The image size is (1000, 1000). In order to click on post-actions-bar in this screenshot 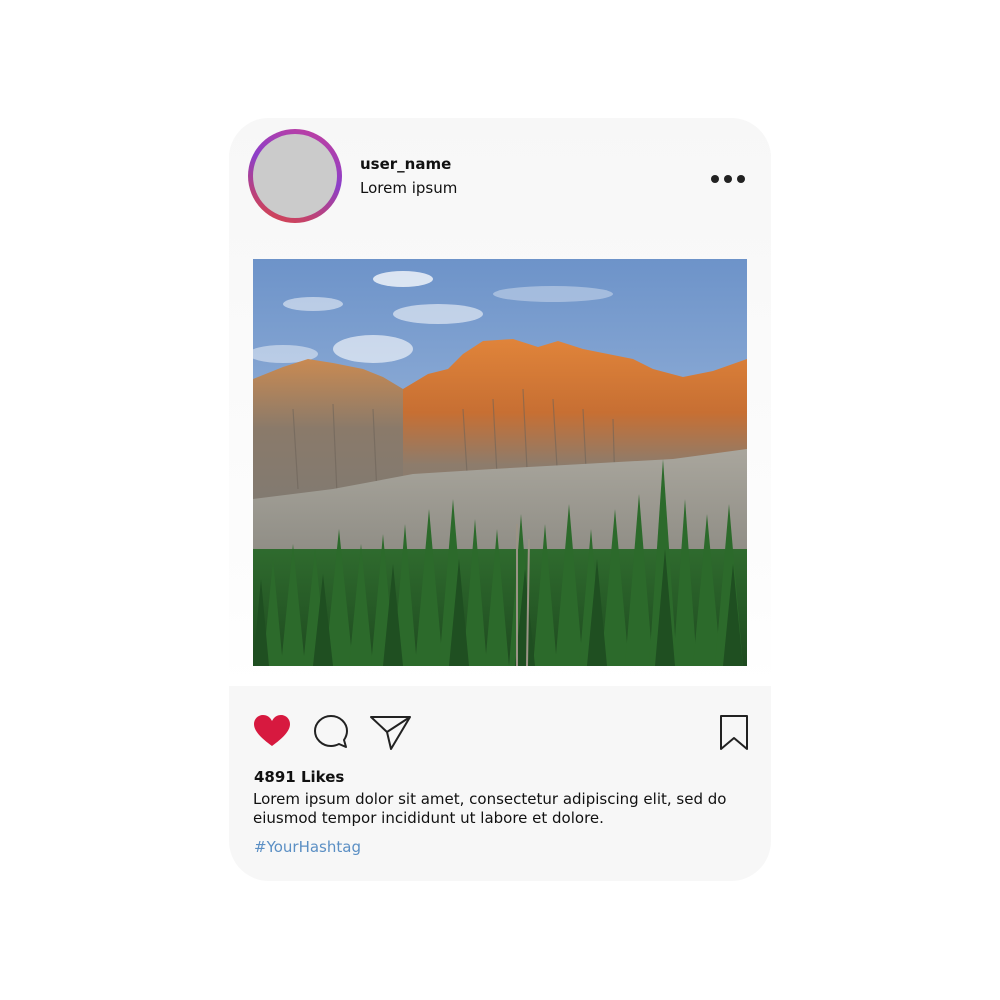, I will do `click(500, 733)`.